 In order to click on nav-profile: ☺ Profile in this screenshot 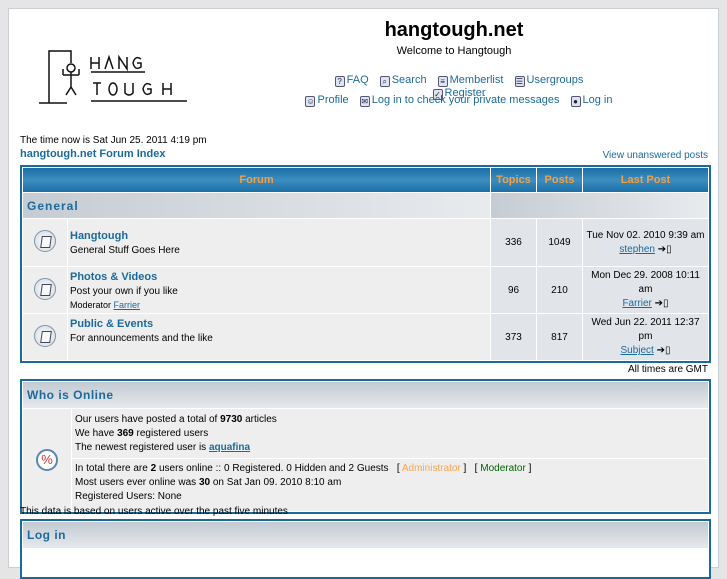, I will do `click(327, 100)`.